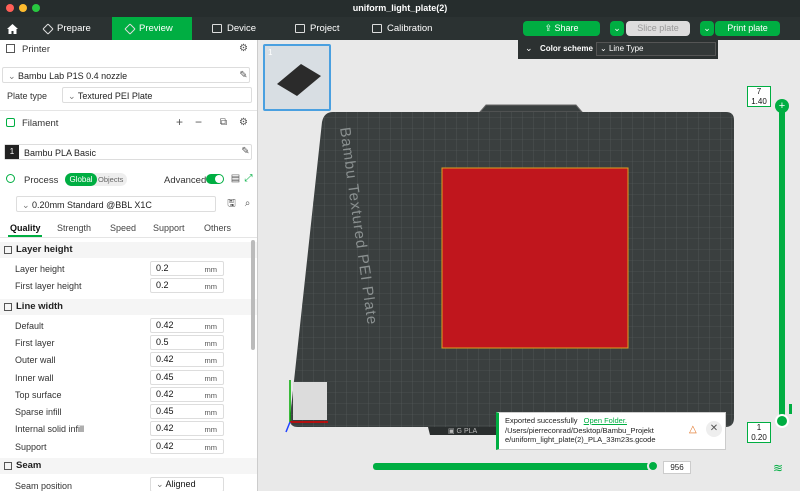 The image size is (800, 491). What do you see at coordinates (253, 295) in the screenshot?
I see `settings-scrollbar` at bounding box center [253, 295].